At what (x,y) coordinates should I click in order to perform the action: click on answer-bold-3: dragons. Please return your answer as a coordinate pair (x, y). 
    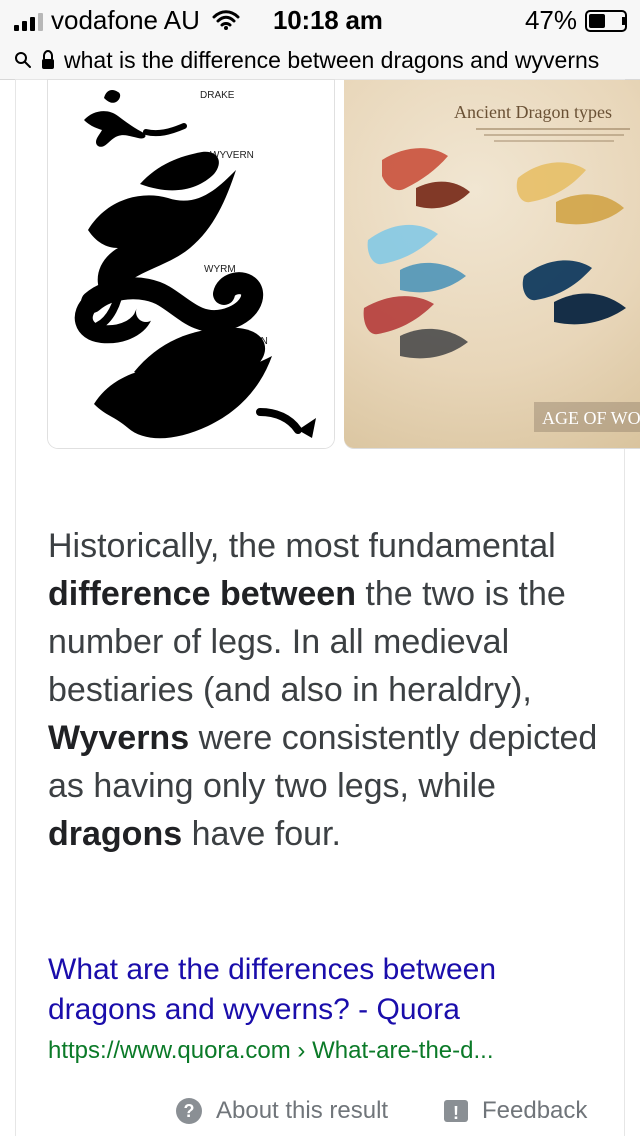
    Looking at the image, I should click on (115, 834).